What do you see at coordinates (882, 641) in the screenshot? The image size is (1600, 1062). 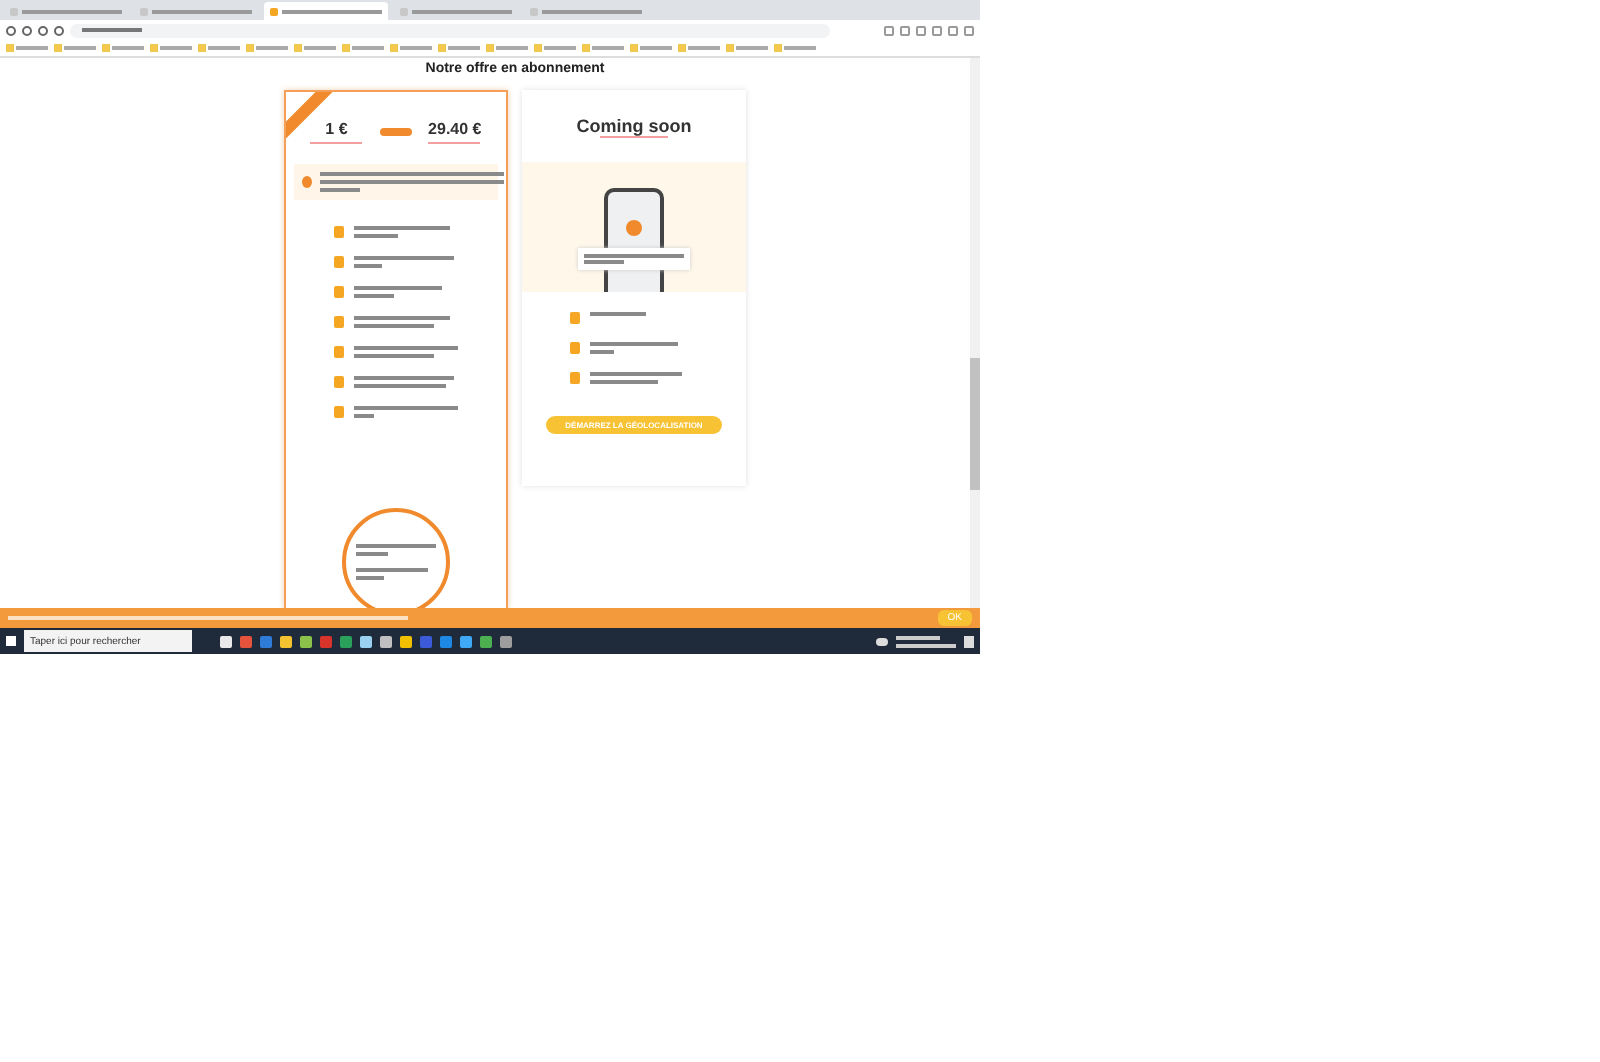 I see `weather-icon` at bounding box center [882, 641].